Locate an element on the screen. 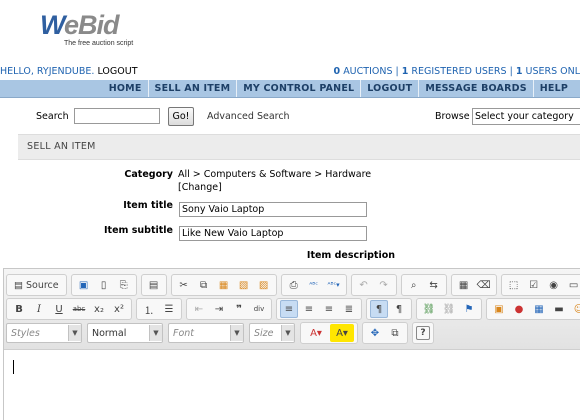 The image size is (580, 420). preview-icon: ⎘ is located at coordinates (124, 285).